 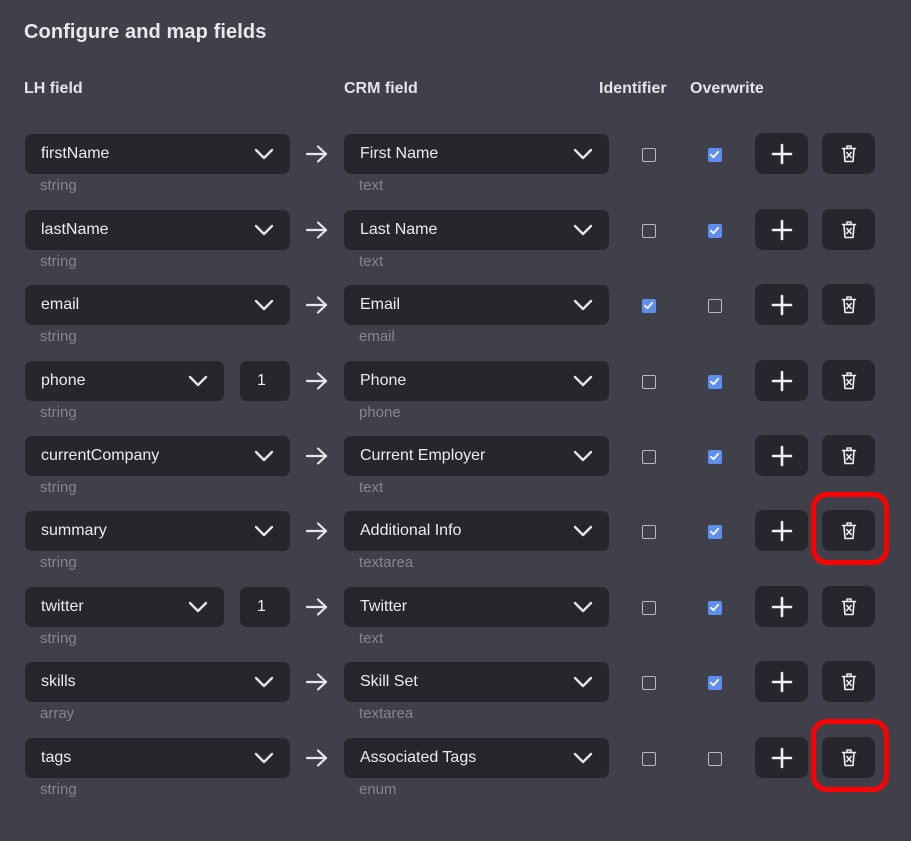 What do you see at coordinates (62, 606) in the screenshot?
I see `lh-field-value: twitter` at bounding box center [62, 606].